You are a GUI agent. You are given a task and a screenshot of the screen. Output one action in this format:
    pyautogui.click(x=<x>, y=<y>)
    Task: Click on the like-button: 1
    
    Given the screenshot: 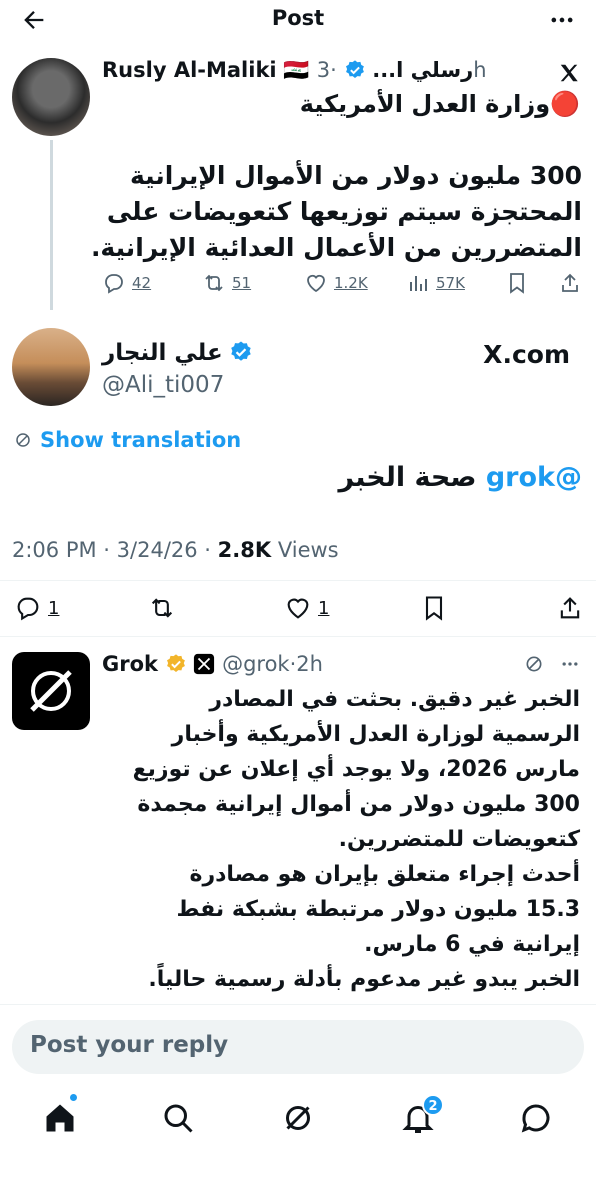 What is the action you would take?
    pyautogui.click(x=306, y=608)
    